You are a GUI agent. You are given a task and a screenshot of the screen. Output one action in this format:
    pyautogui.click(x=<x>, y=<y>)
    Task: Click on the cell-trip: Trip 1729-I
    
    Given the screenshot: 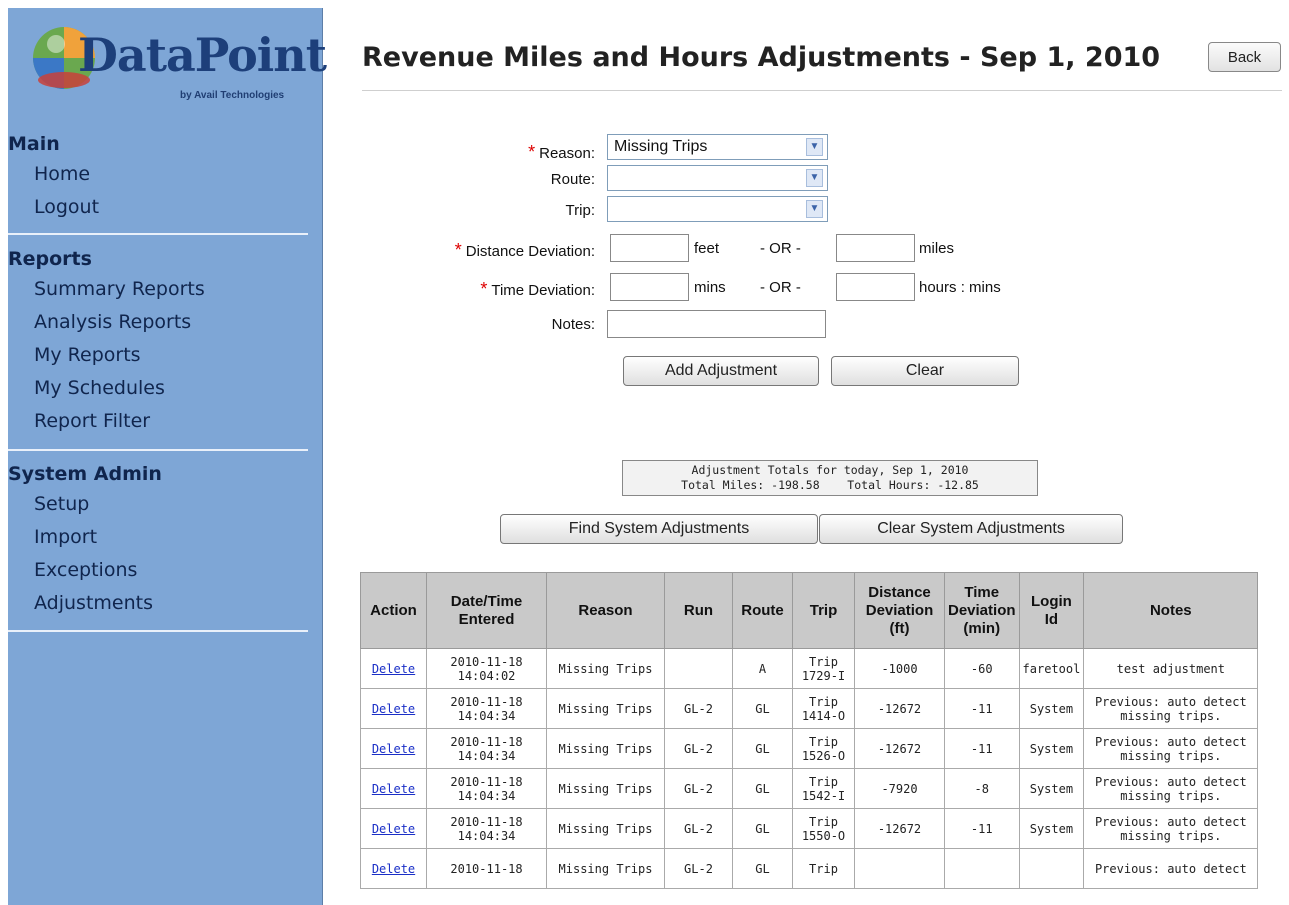 What is the action you would take?
    pyautogui.click(x=823, y=668)
    